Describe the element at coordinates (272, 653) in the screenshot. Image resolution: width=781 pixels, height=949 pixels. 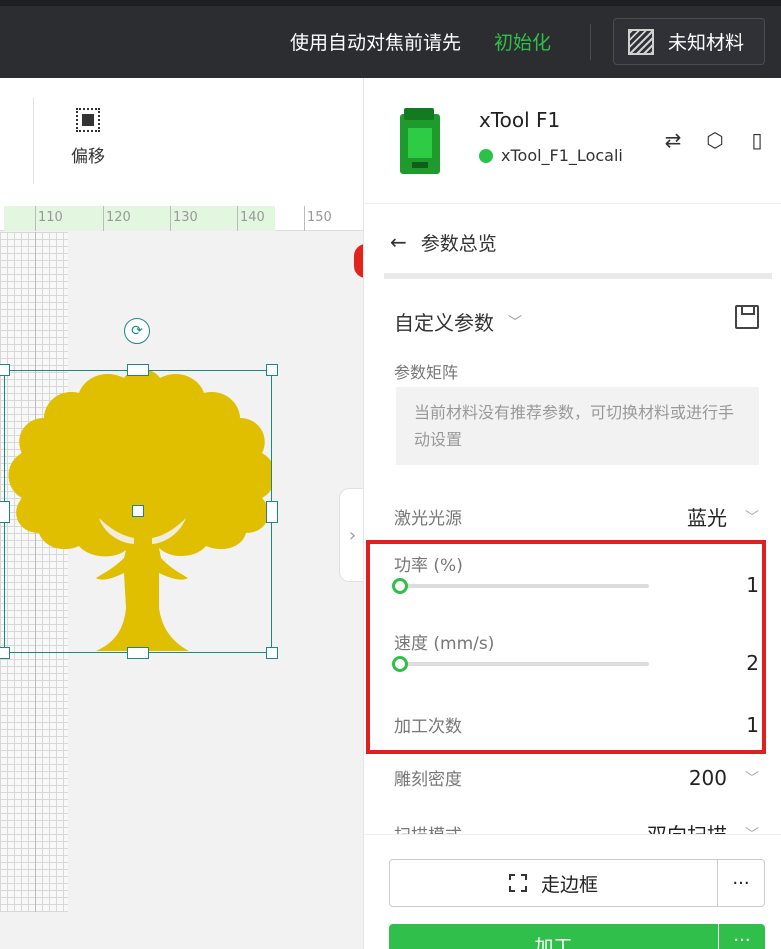
I see `resize-handle-bottom-right` at that location.